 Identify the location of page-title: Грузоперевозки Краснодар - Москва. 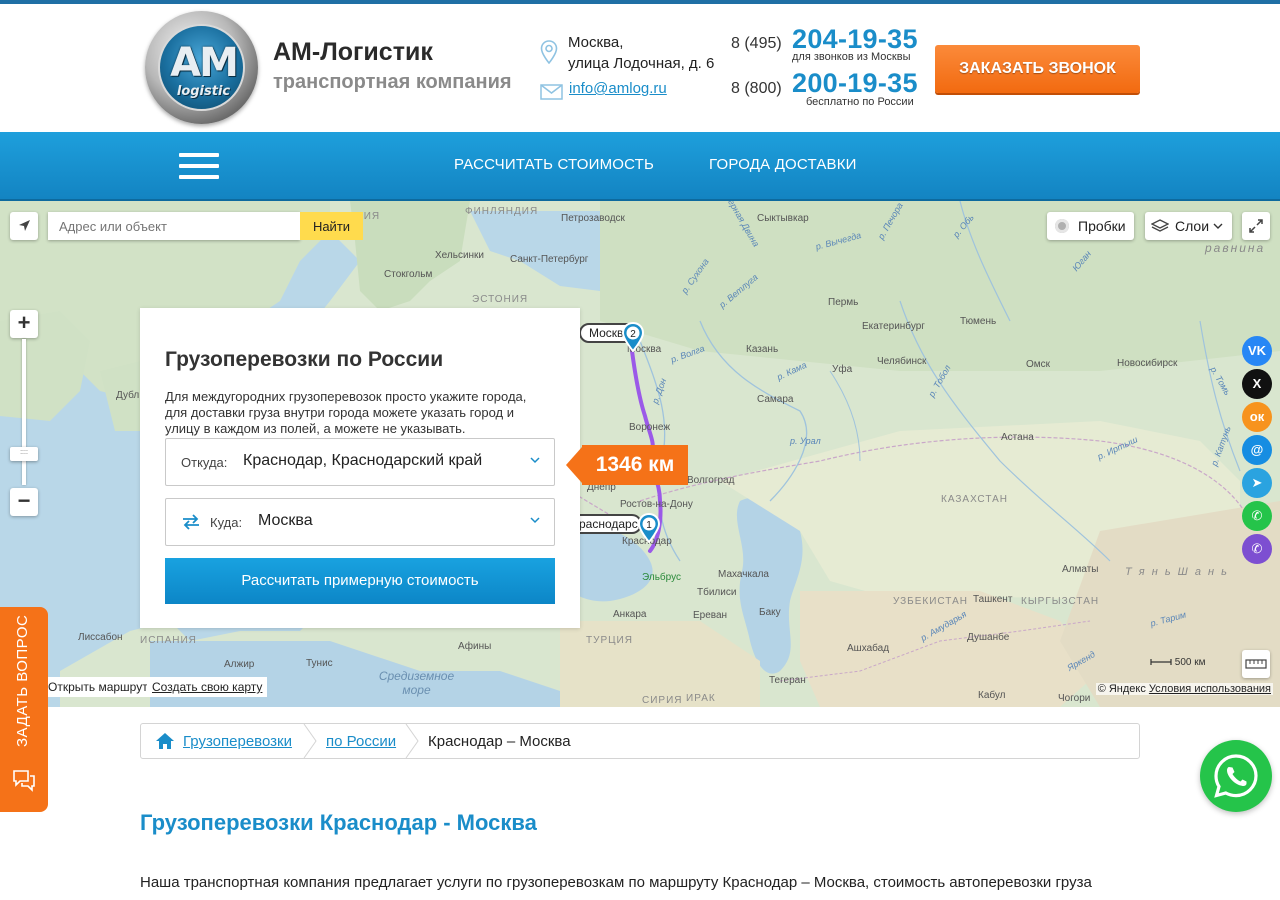
(338, 822).